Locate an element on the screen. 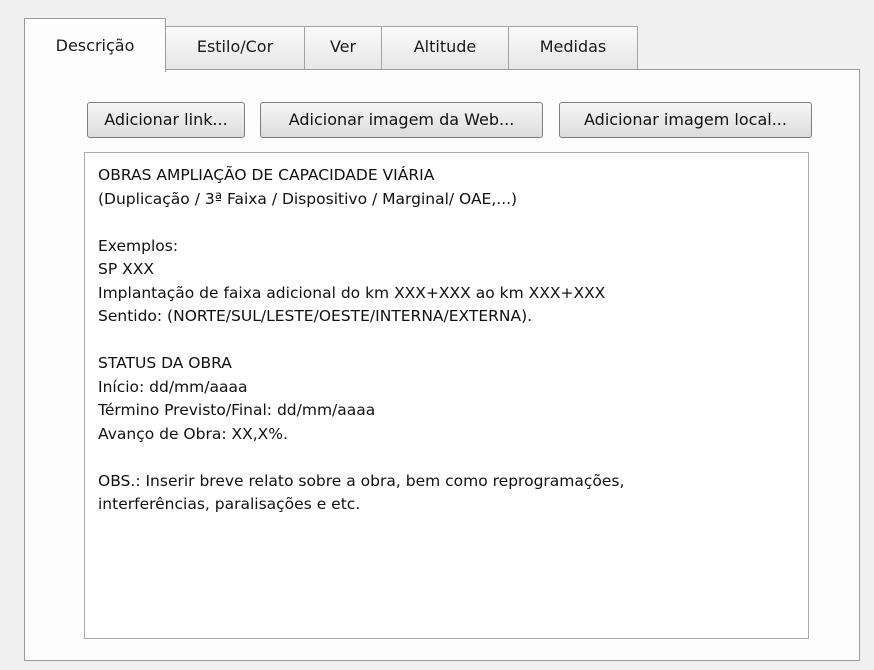 The image size is (874, 670). description-line: OBRAS AMPLIAÇÃO DE CAPACIDADE VIÁRIA is located at coordinates (266, 175).